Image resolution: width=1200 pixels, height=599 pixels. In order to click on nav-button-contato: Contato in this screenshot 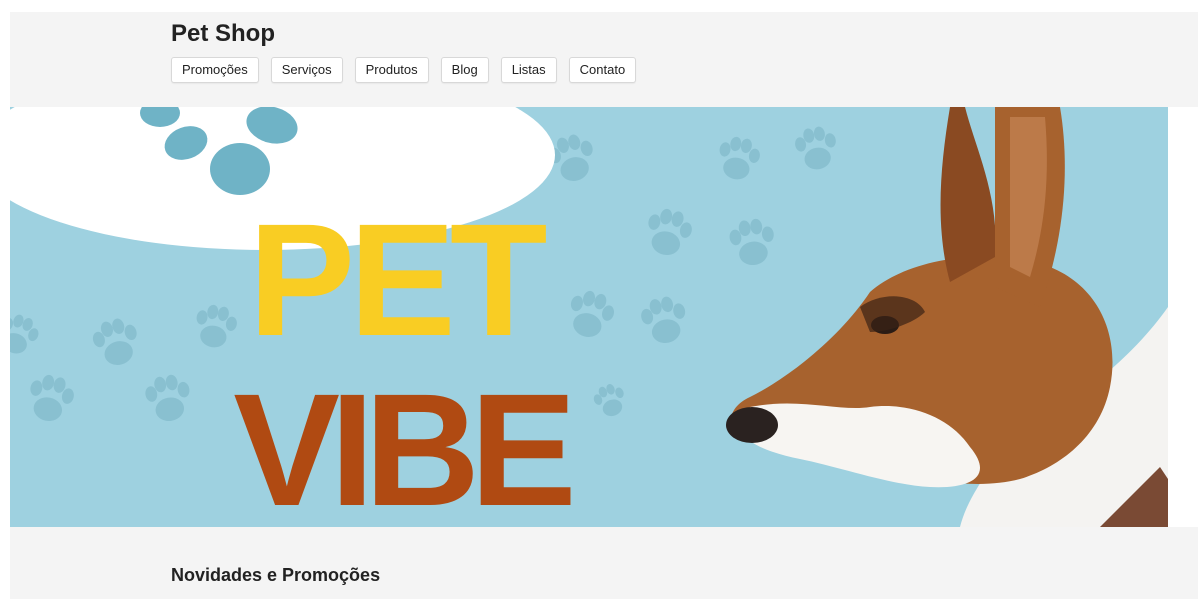, I will do `click(602, 70)`.